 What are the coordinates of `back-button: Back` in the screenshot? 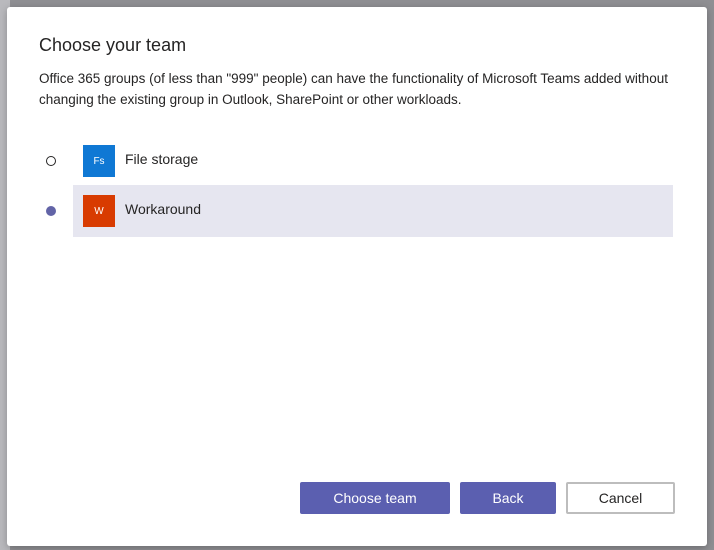 It's located at (508, 498).